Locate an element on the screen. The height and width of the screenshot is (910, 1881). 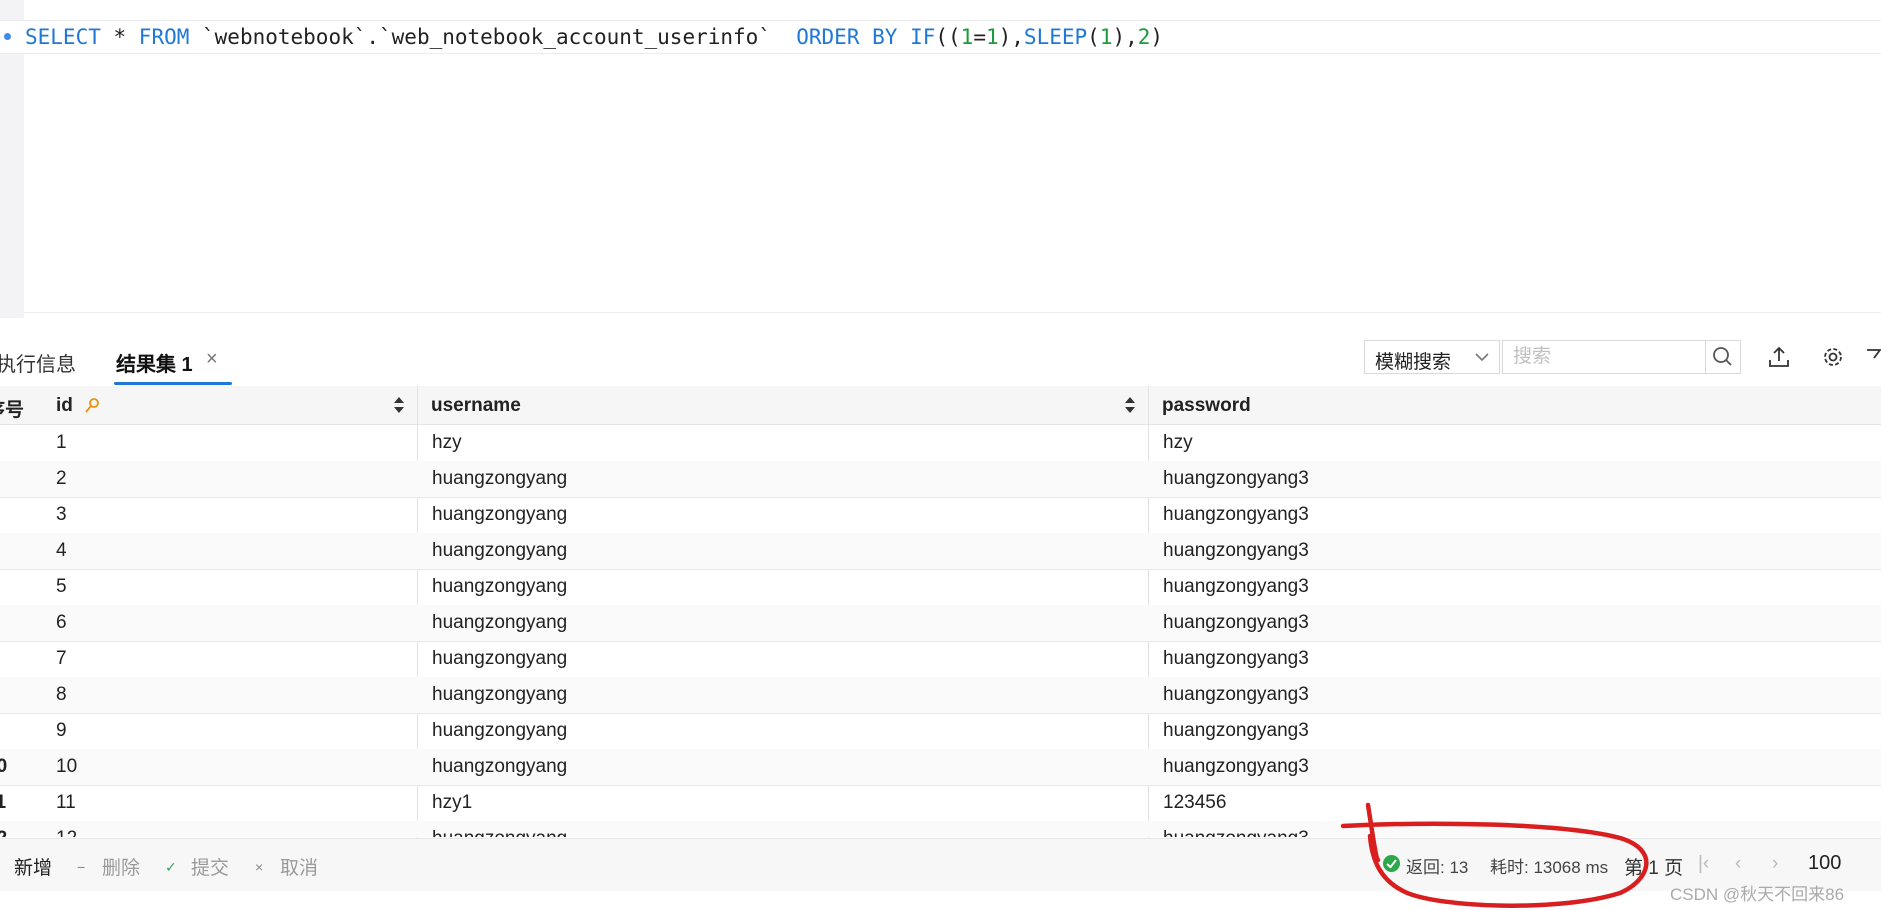
sql-text: * is located at coordinates (119, 37).